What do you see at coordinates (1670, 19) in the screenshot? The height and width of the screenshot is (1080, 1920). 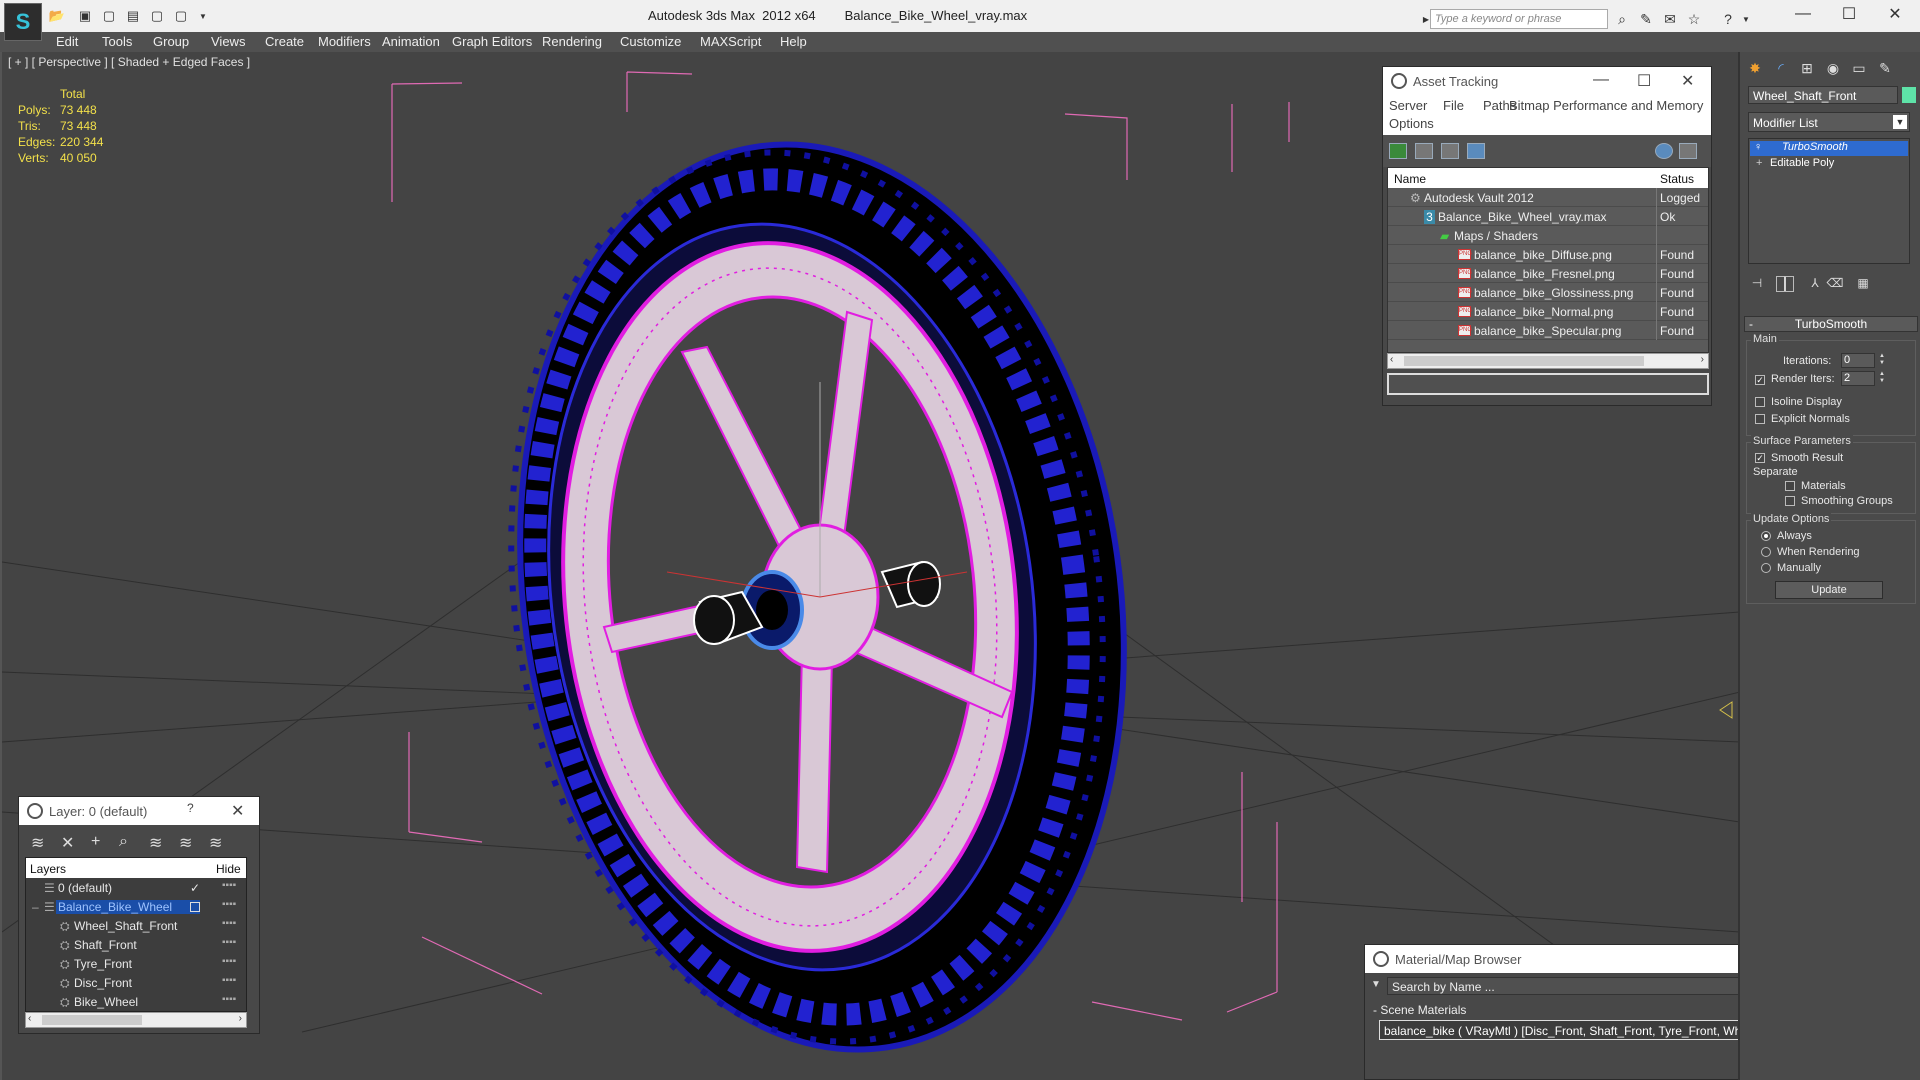 I see `communication-icon: ✉` at bounding box center [1670, 19].